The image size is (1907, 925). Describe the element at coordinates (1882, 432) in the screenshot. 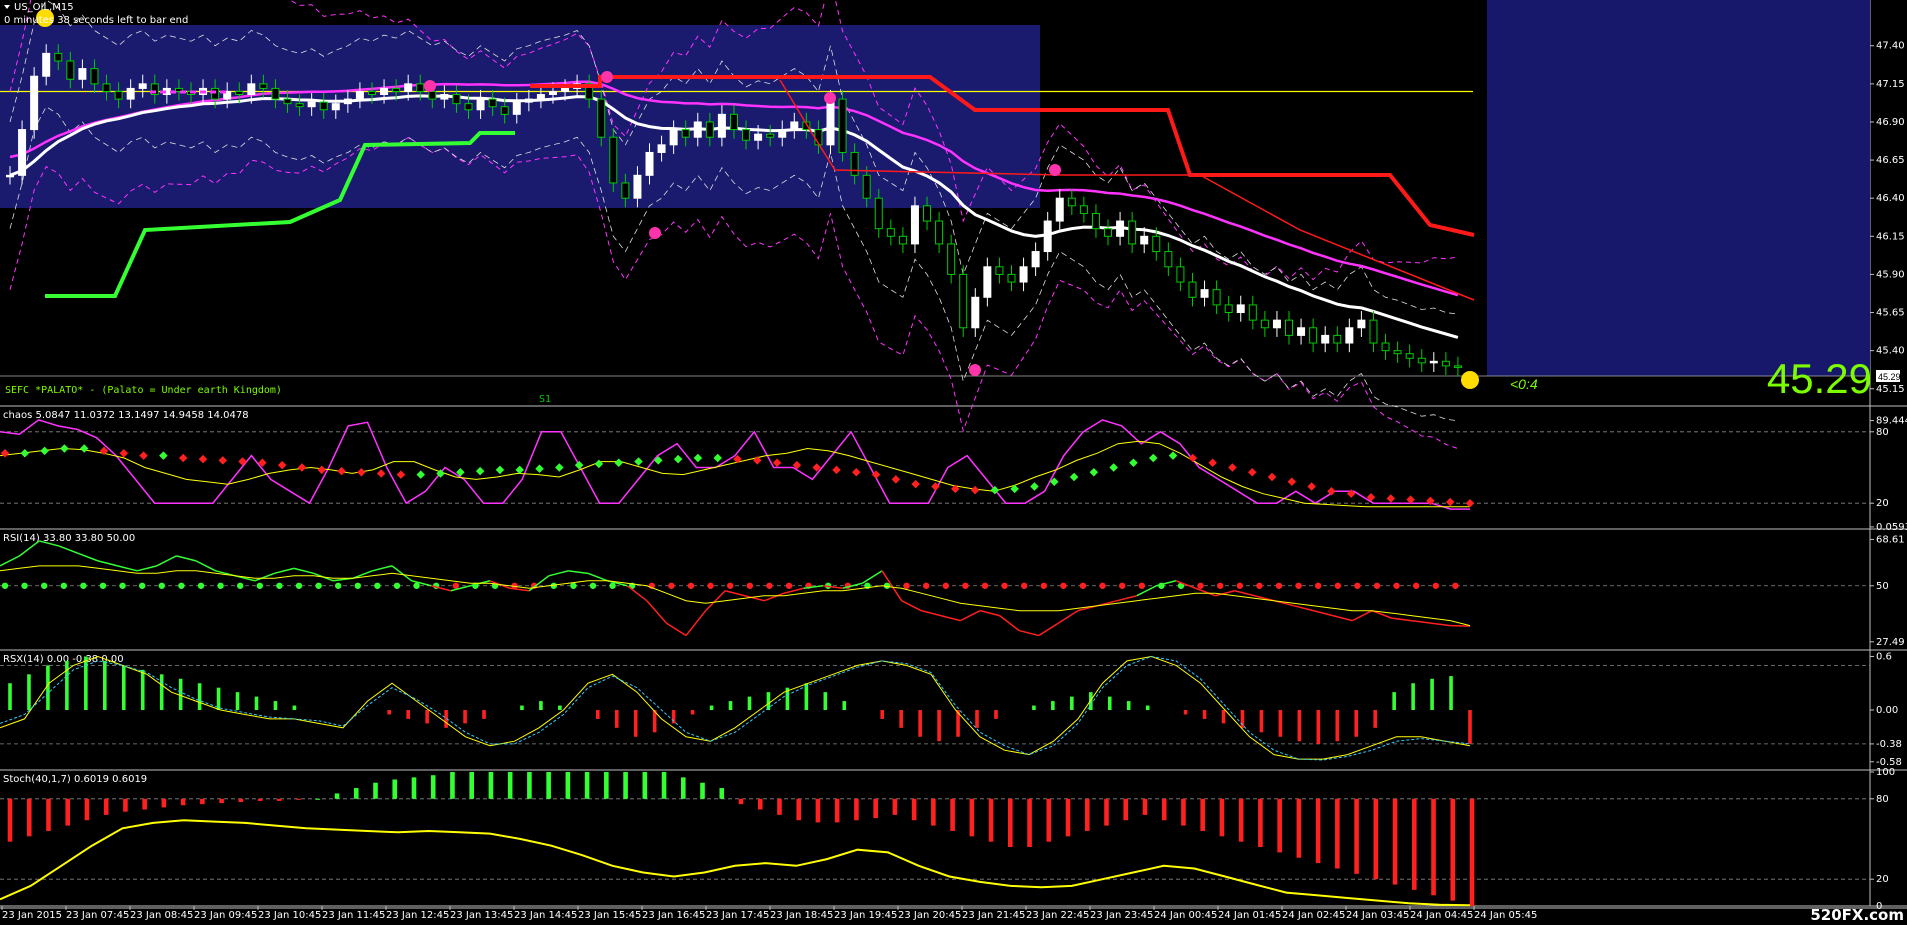

I see `chaos-tick-label-1: 80` at that location.